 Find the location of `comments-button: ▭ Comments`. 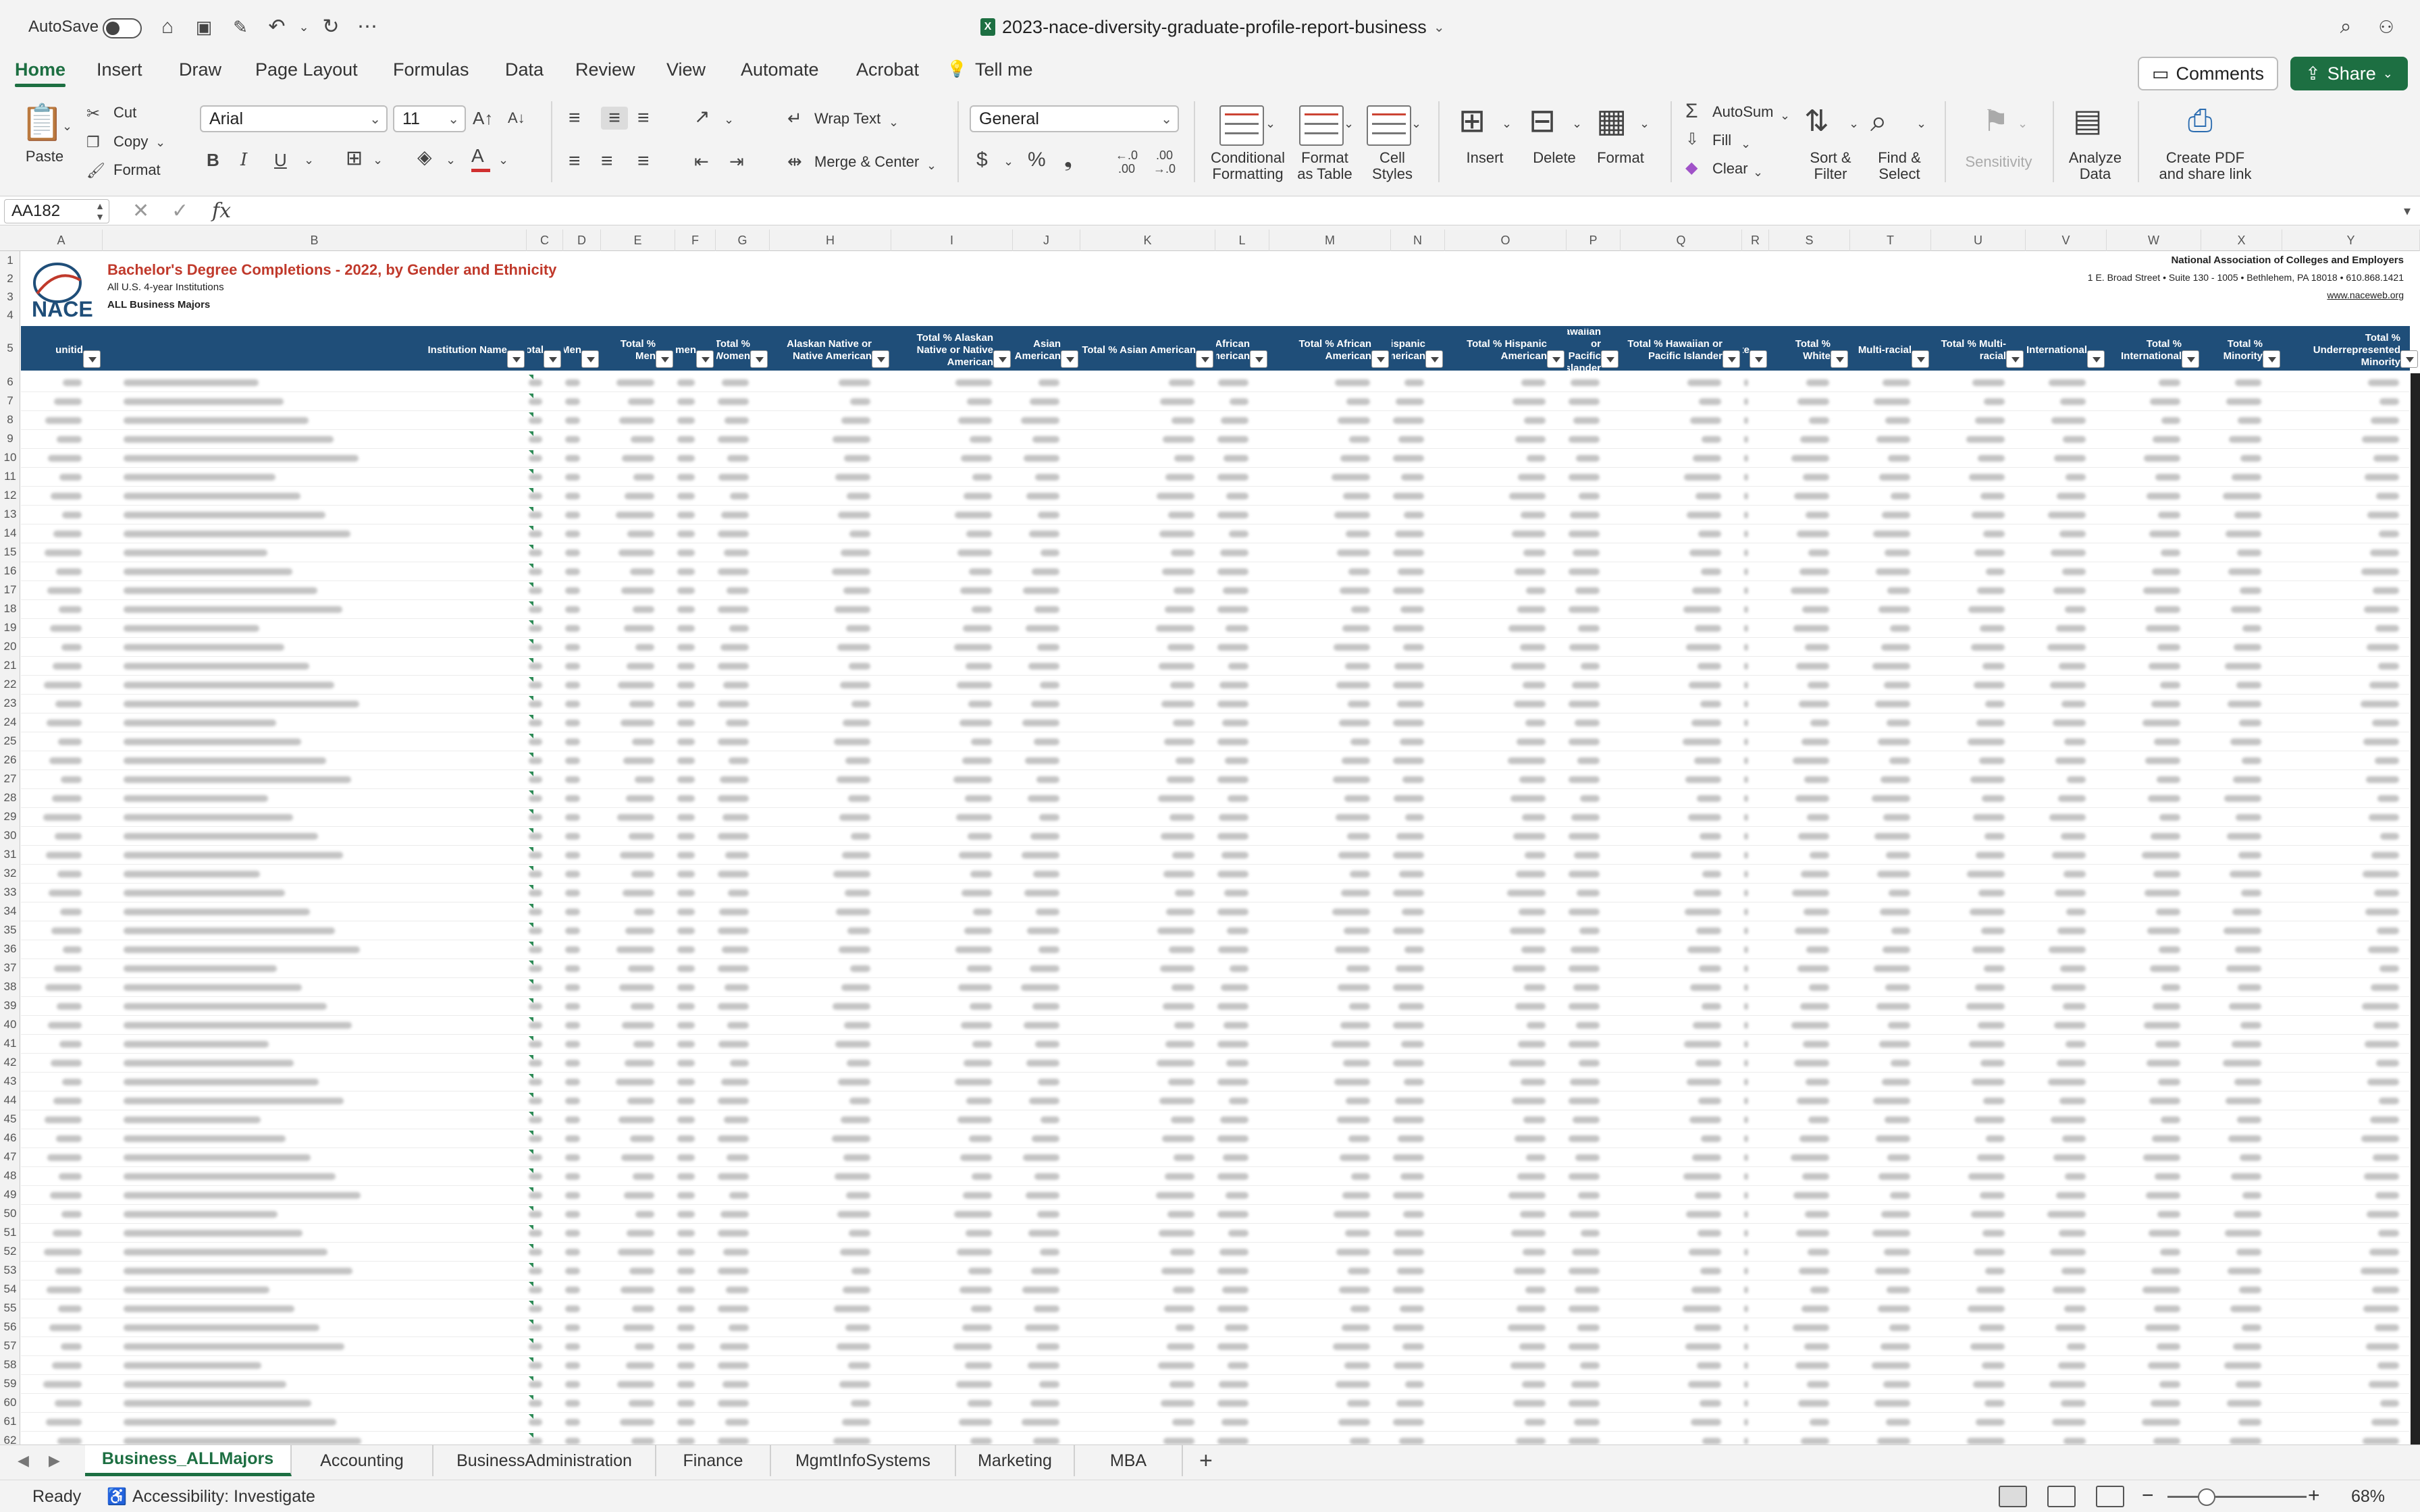

comments-button: ▭ Comments is located at coordinates (2208, 73).